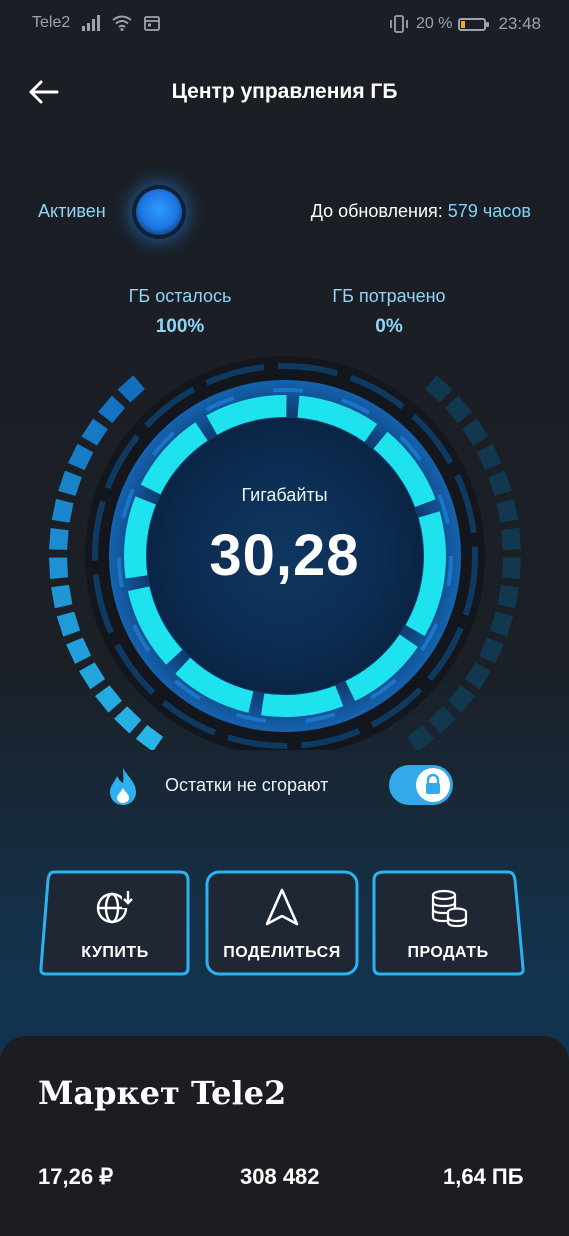  I want to click on status-bar-left: Tele2, so click(96, 23).